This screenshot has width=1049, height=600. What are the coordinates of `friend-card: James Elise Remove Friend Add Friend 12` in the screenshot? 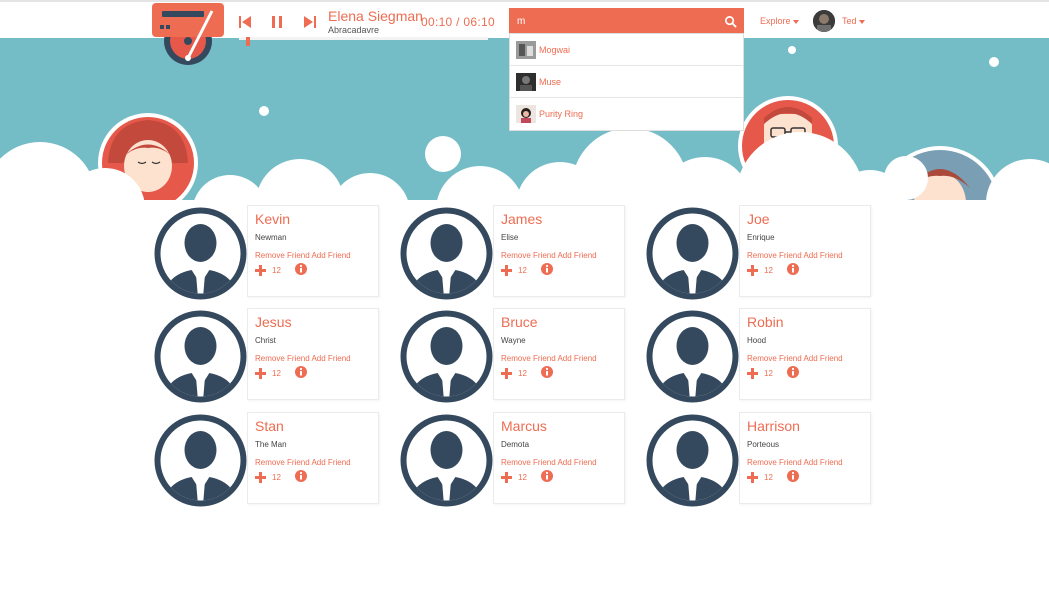 It's located at (512, 252).